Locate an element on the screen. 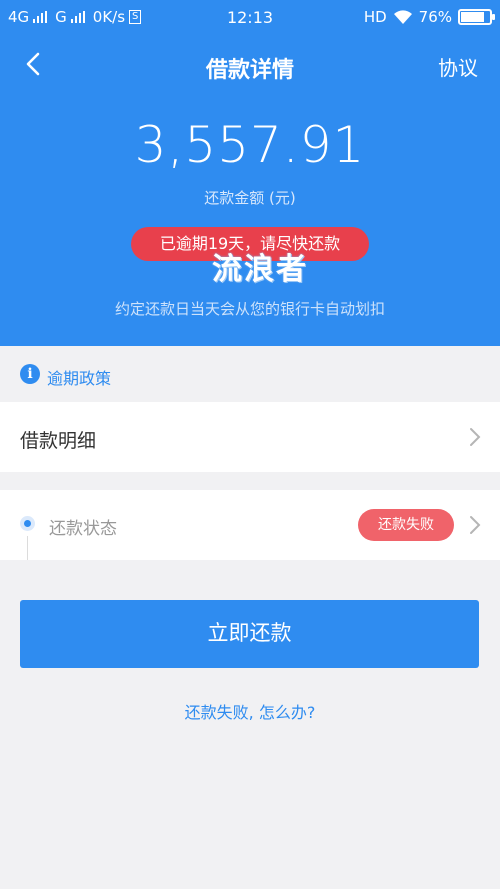  loan-detail-label: 借款明细 is located at coordinates (58, 441).